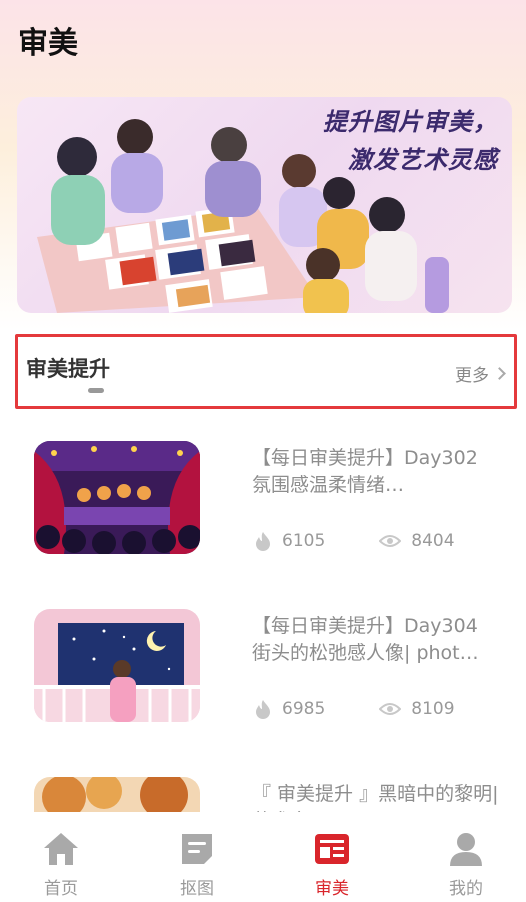 This screenshot has width=526, height=902. I want to click on likes-count: 6105, so click(304, 541).